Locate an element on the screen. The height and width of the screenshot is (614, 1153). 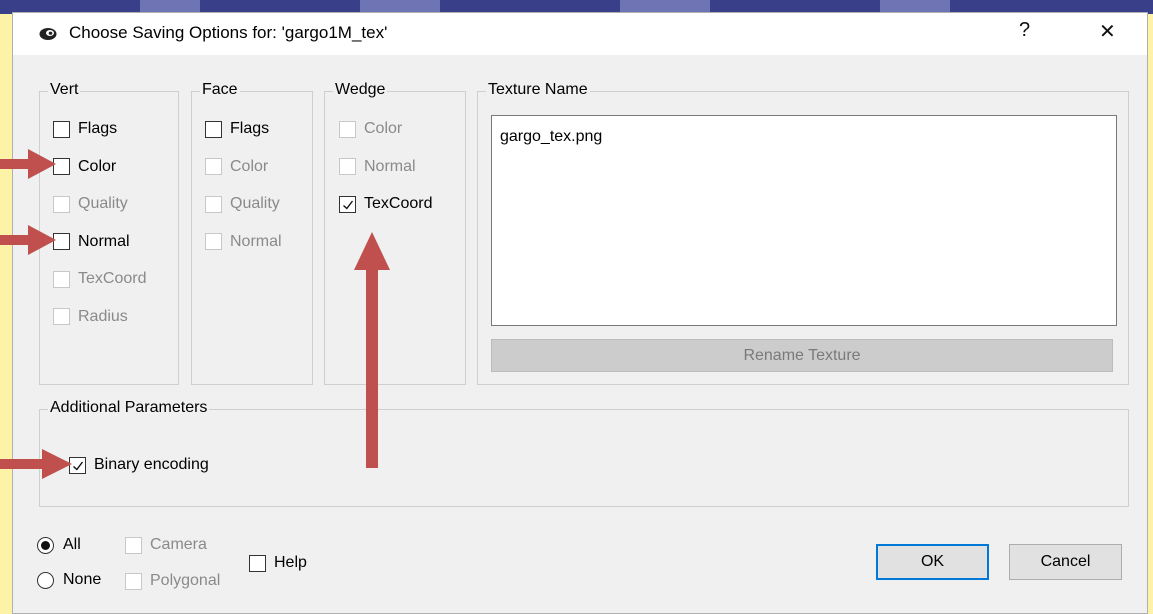
wedge-color-checkbox: Color is located at coordinates (370, 129).